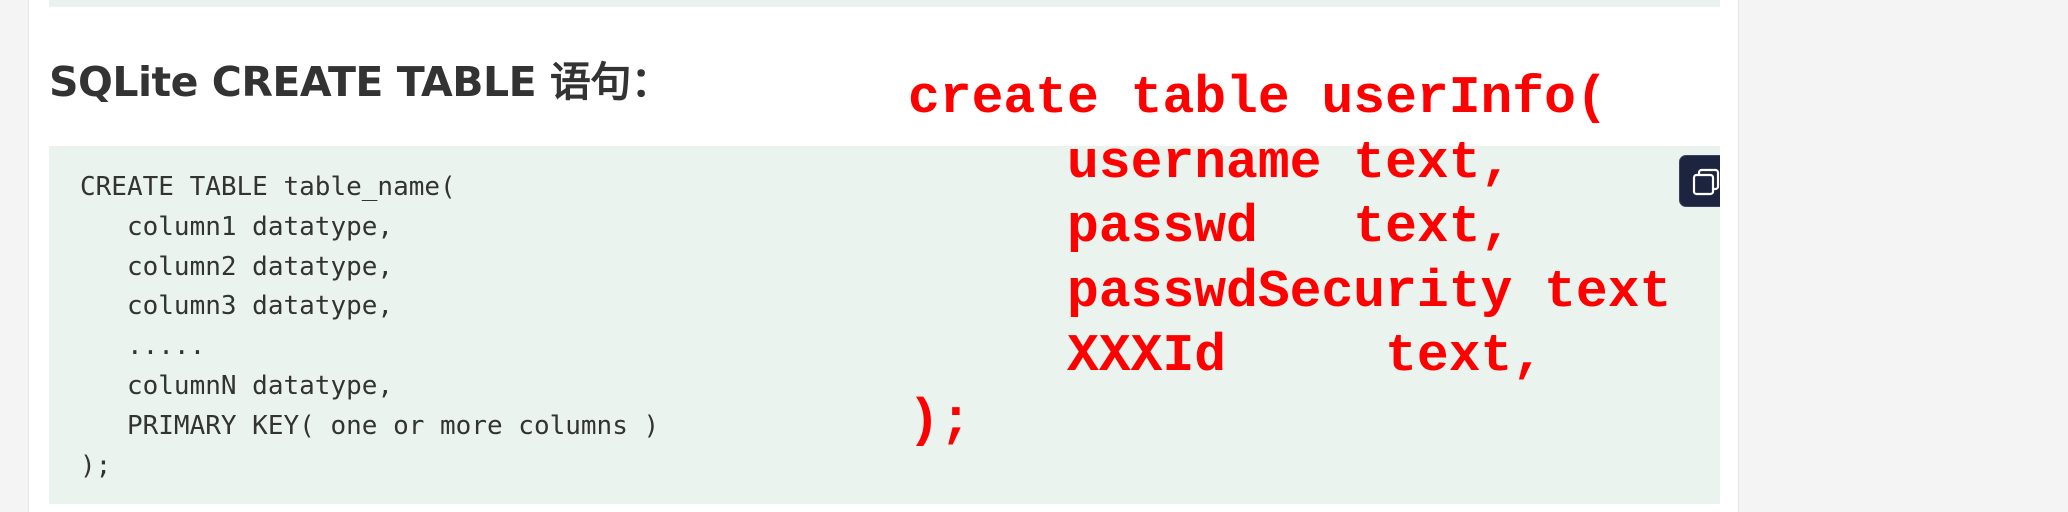 This screenshot has height=512, width=2068. What do you see at coordinates (1210, 162) in the screenshot?
I see `annotation-line: username text,` at bounding box center [1210, 162].